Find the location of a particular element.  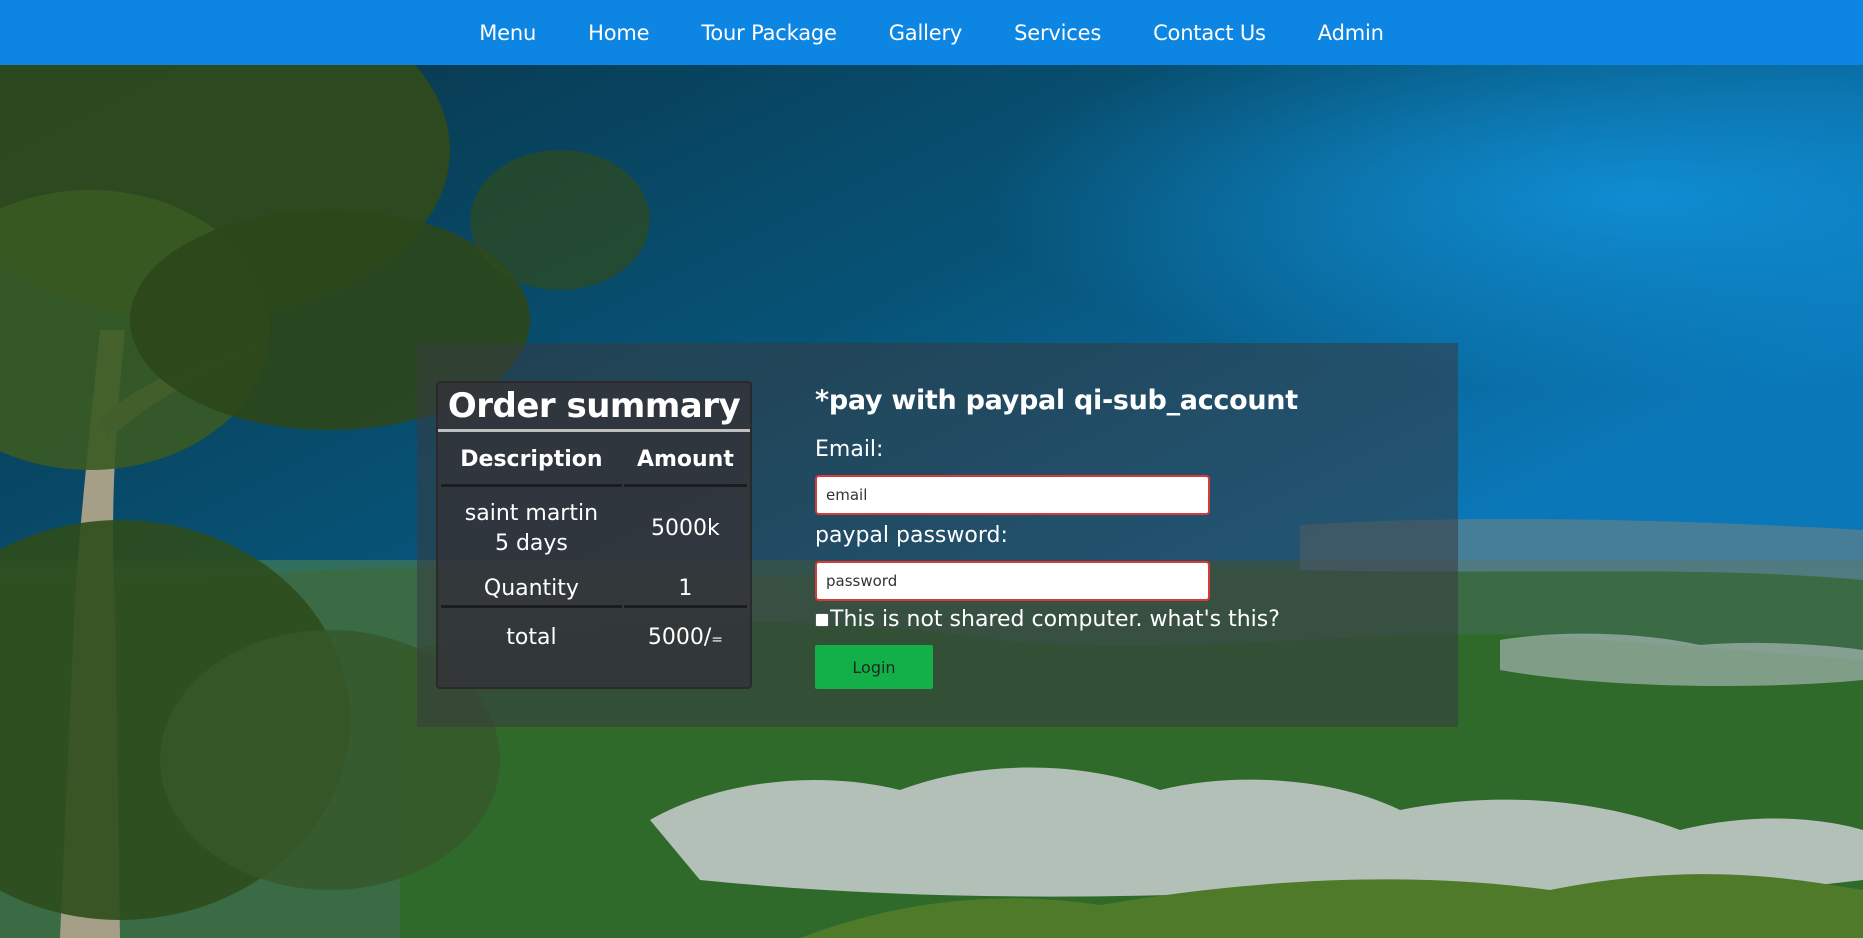

nav-link-gallery: Gallery is located at coordinates (925, 33).